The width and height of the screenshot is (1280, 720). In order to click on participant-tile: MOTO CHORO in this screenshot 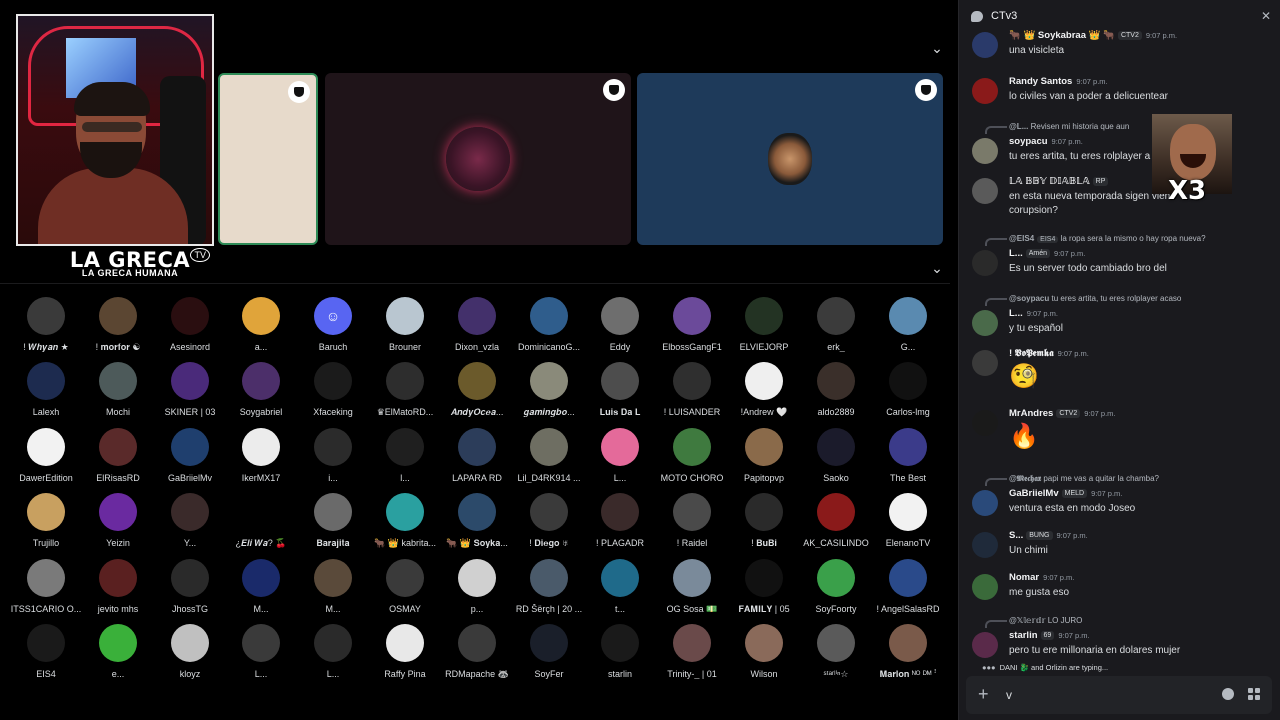, I will do `click(692, 455)`.